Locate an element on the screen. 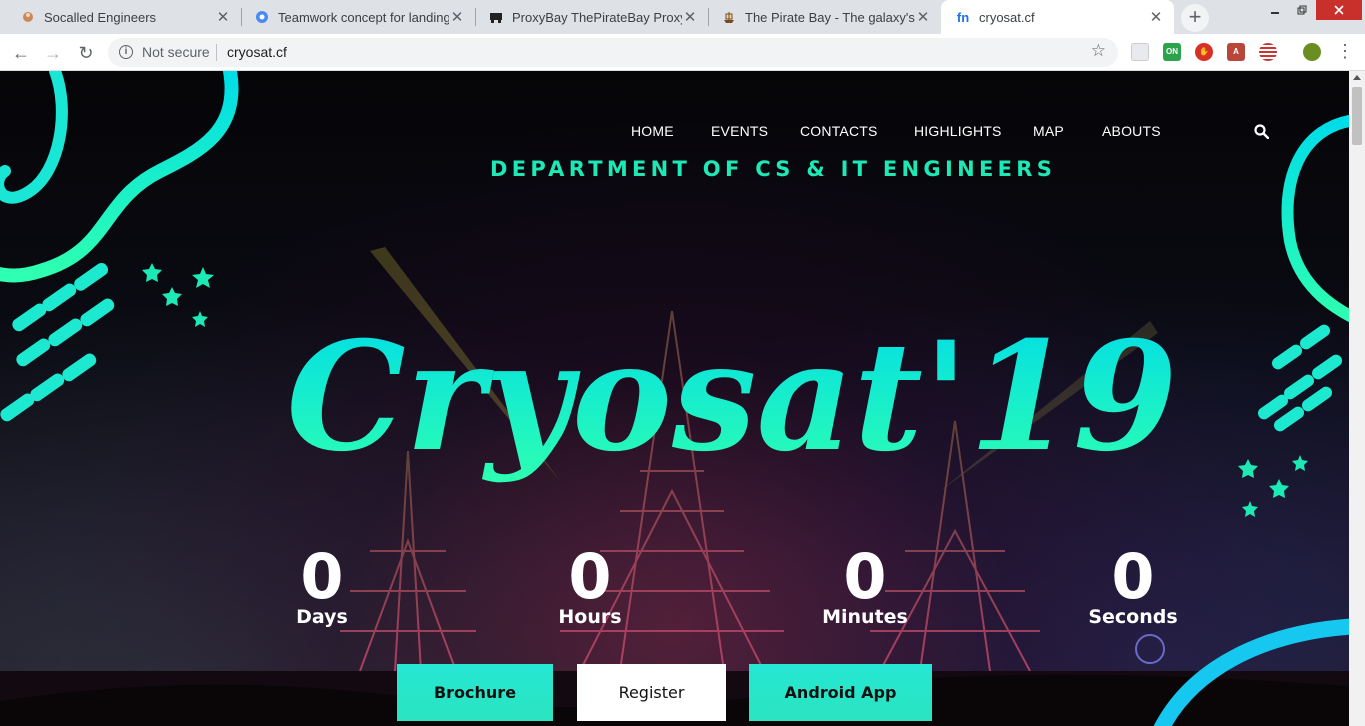  info-icon: i is located at coordinates (126, 52).